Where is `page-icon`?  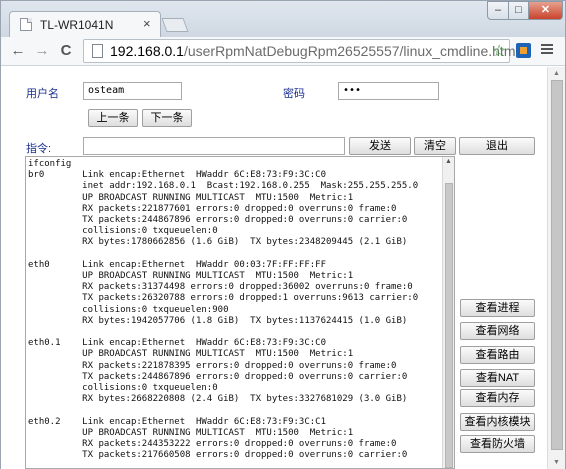
page-icon is located at coordinates (97, 51).